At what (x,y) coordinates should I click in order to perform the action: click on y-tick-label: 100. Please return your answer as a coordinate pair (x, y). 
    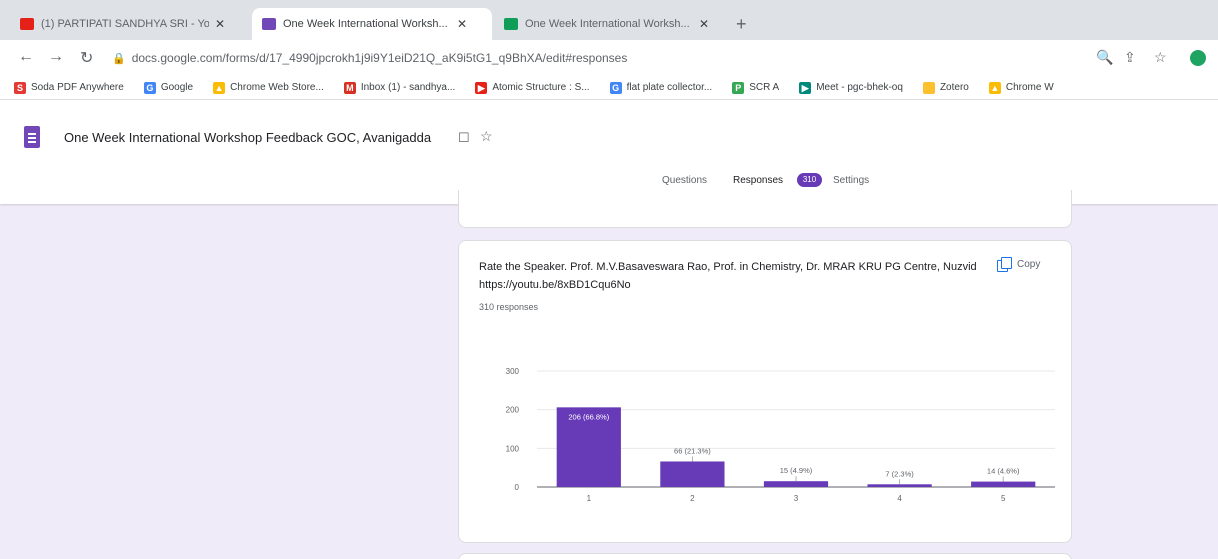
    Looking at the image, I should click on (513, 448).